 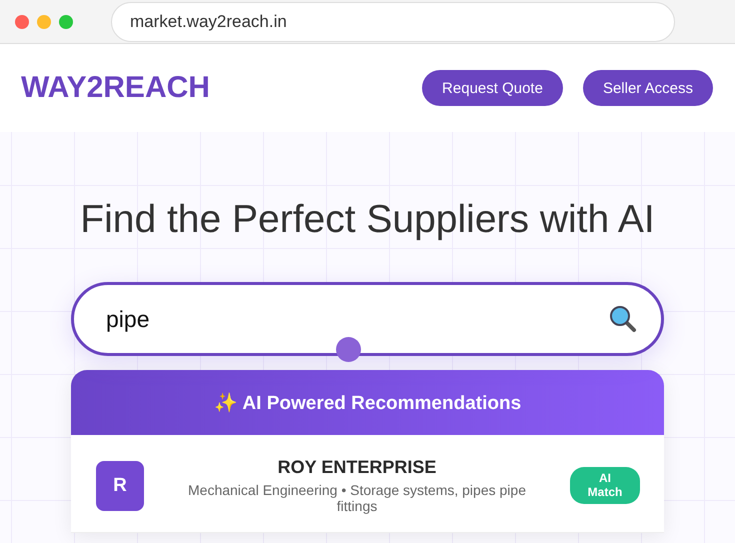 I want to click on site-logo: WAY2REACH, so click(x=115, y=88).